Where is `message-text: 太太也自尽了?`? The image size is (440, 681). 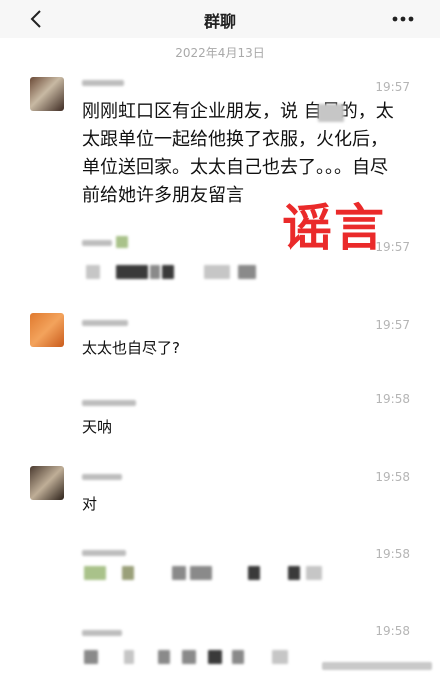 message-text: 太太也自尽了? is located at coordinates (131, 348).